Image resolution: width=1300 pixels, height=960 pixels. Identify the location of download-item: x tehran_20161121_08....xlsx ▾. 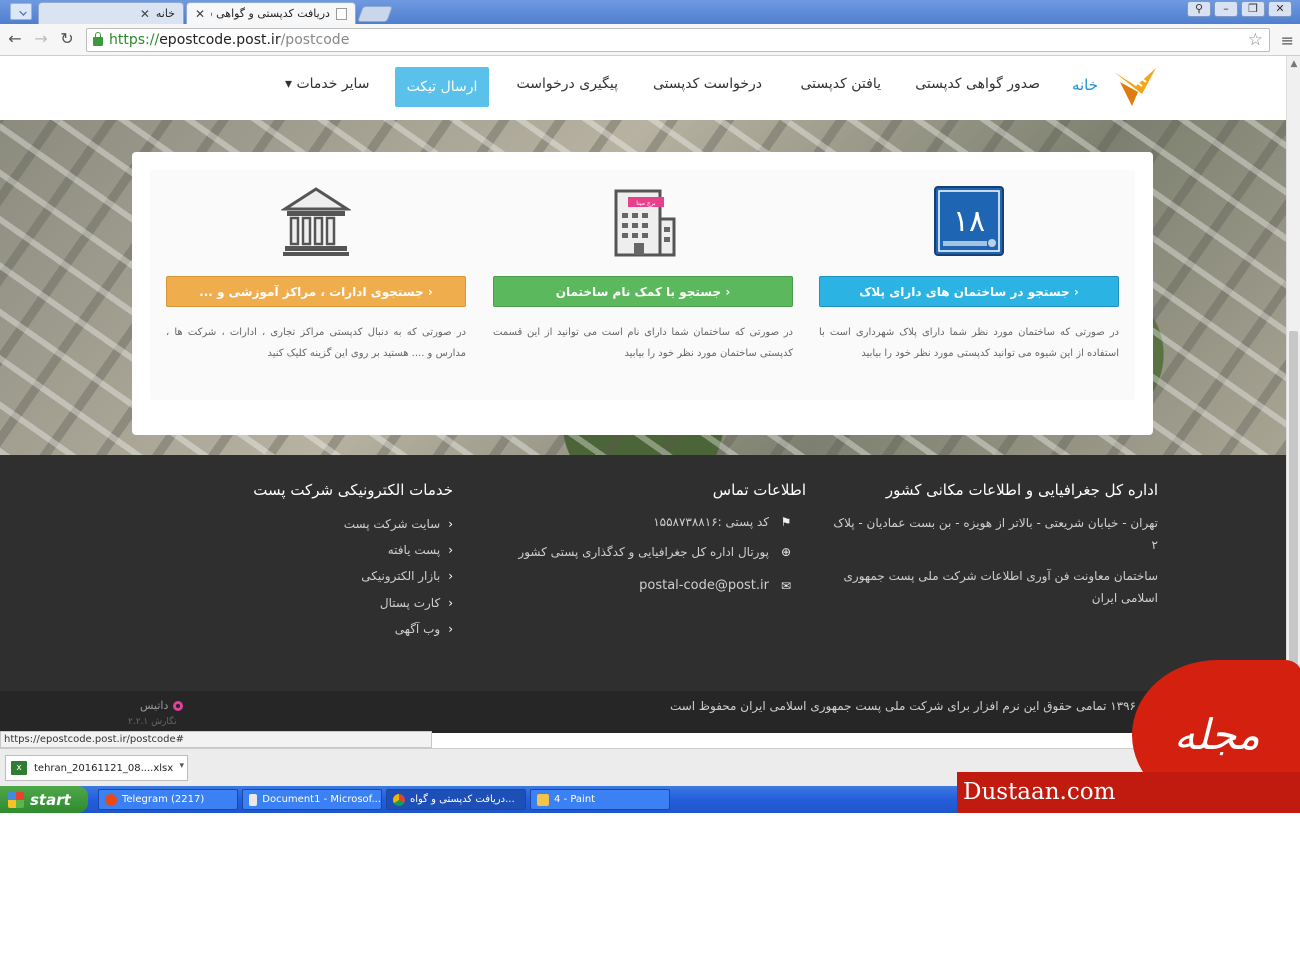
(96, 768).